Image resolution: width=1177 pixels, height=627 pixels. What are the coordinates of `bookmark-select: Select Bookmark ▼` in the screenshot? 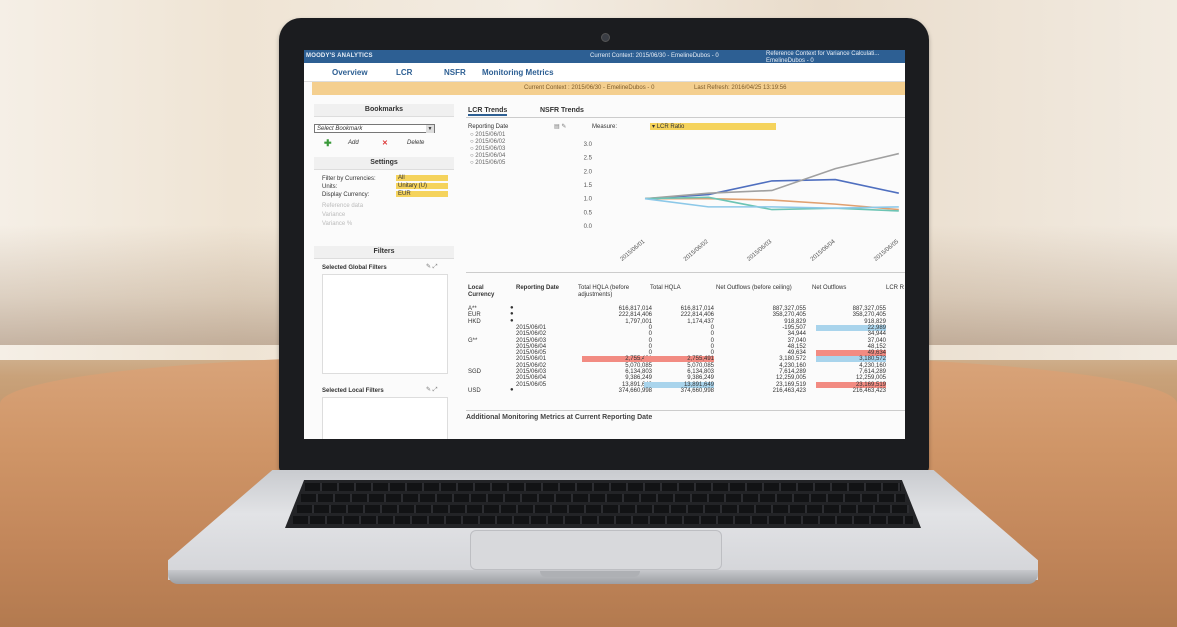 It's located at (374, 128).